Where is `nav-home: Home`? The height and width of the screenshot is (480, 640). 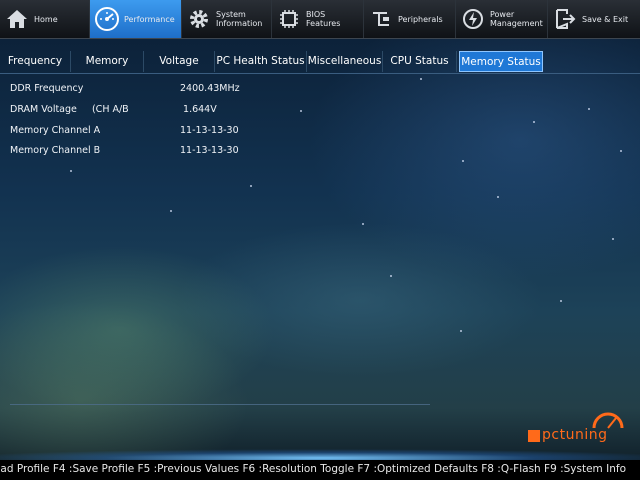 nav-home: Home is located at coordinates (45, 19).